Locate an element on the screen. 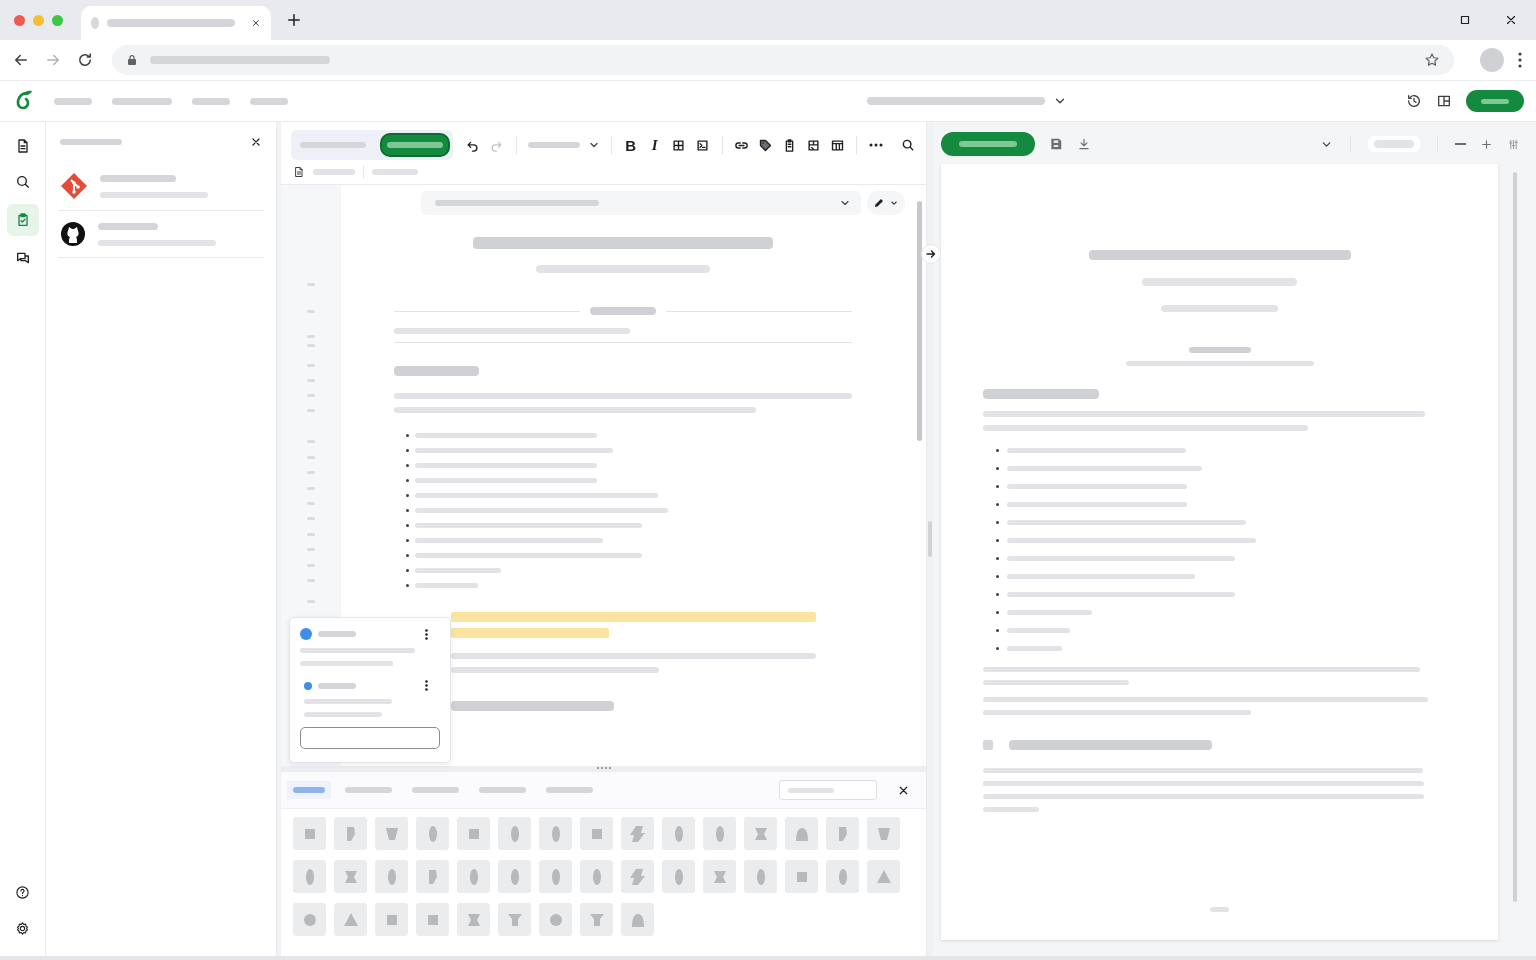  favicon-icon is located at coordinates (95, 23).